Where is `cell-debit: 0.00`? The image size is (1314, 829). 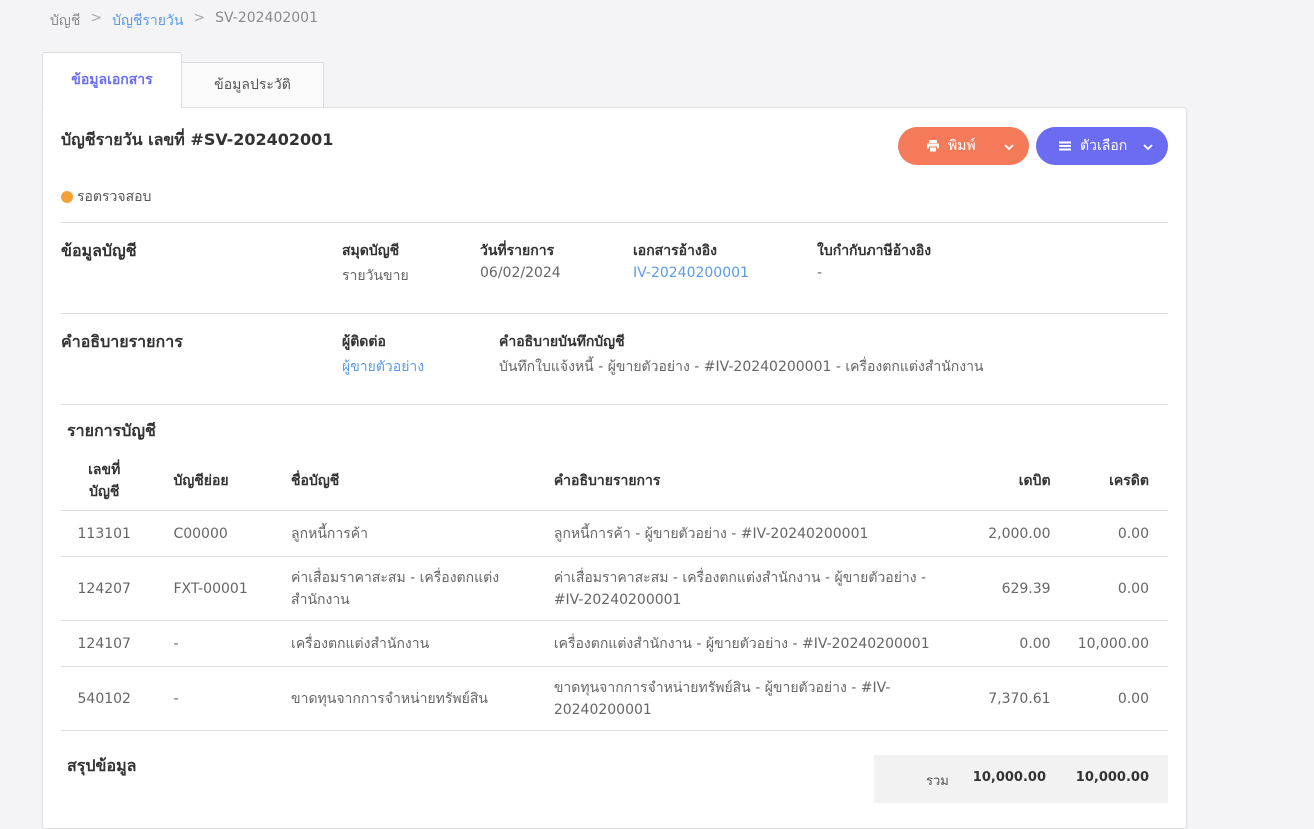 cell-debit: 0.00 is located at coordinates (1003, 643).